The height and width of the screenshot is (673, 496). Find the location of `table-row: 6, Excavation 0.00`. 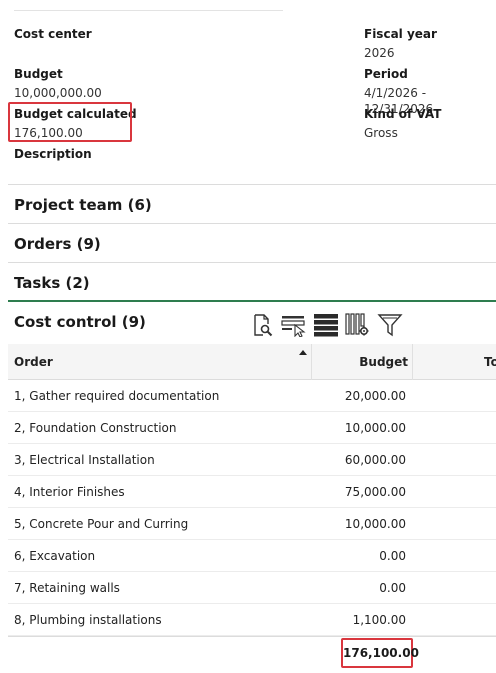

table-row: 6, Excavation 0.00 is located at coordinates (252, 556).